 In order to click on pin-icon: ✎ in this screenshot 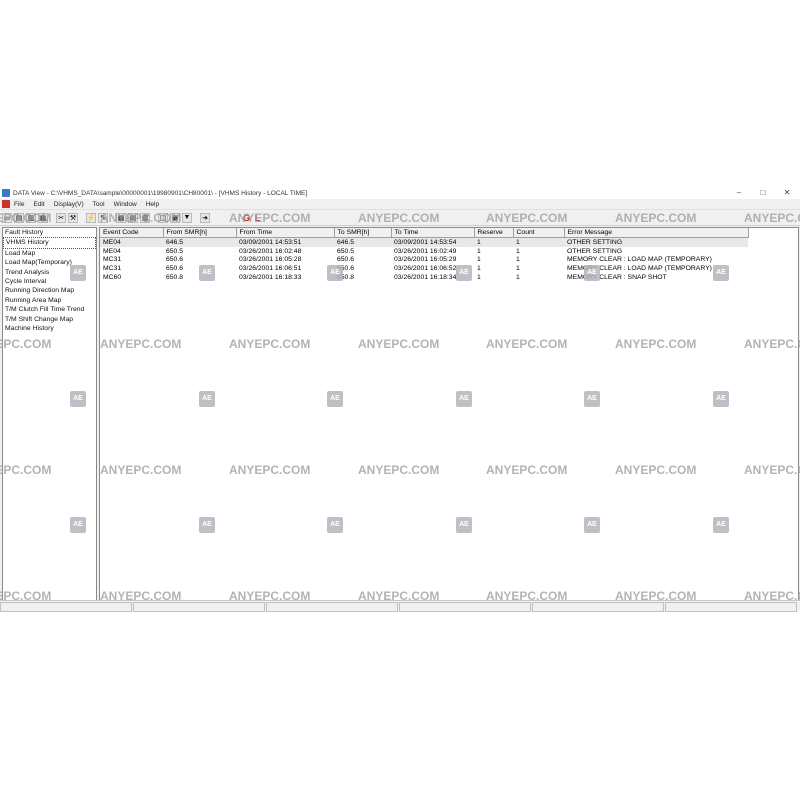, I will do `click(103, 217)`.